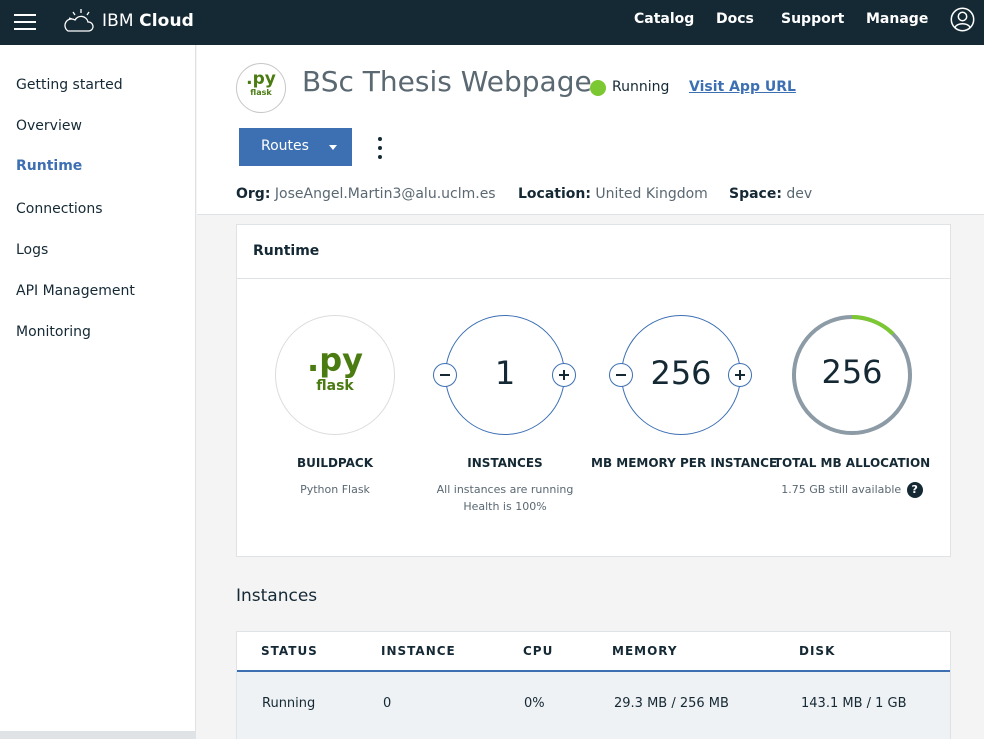 This screenshot has height=739, width=984. Describe the element at coordinates (335, 463) in the screenshot. I see `buildpack-label: BUILDPACK` at that location.